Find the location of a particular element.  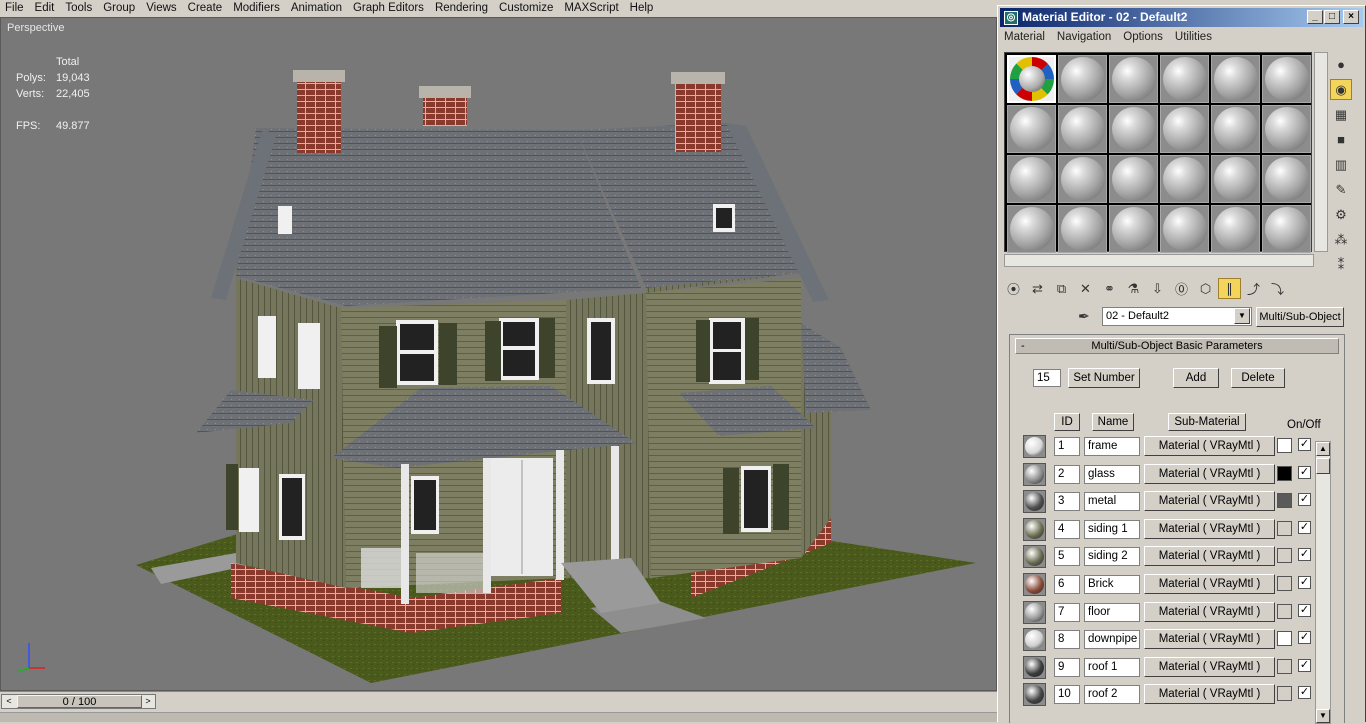

scroll-down-icon: ▼ is located at coordinates (1323, 716).